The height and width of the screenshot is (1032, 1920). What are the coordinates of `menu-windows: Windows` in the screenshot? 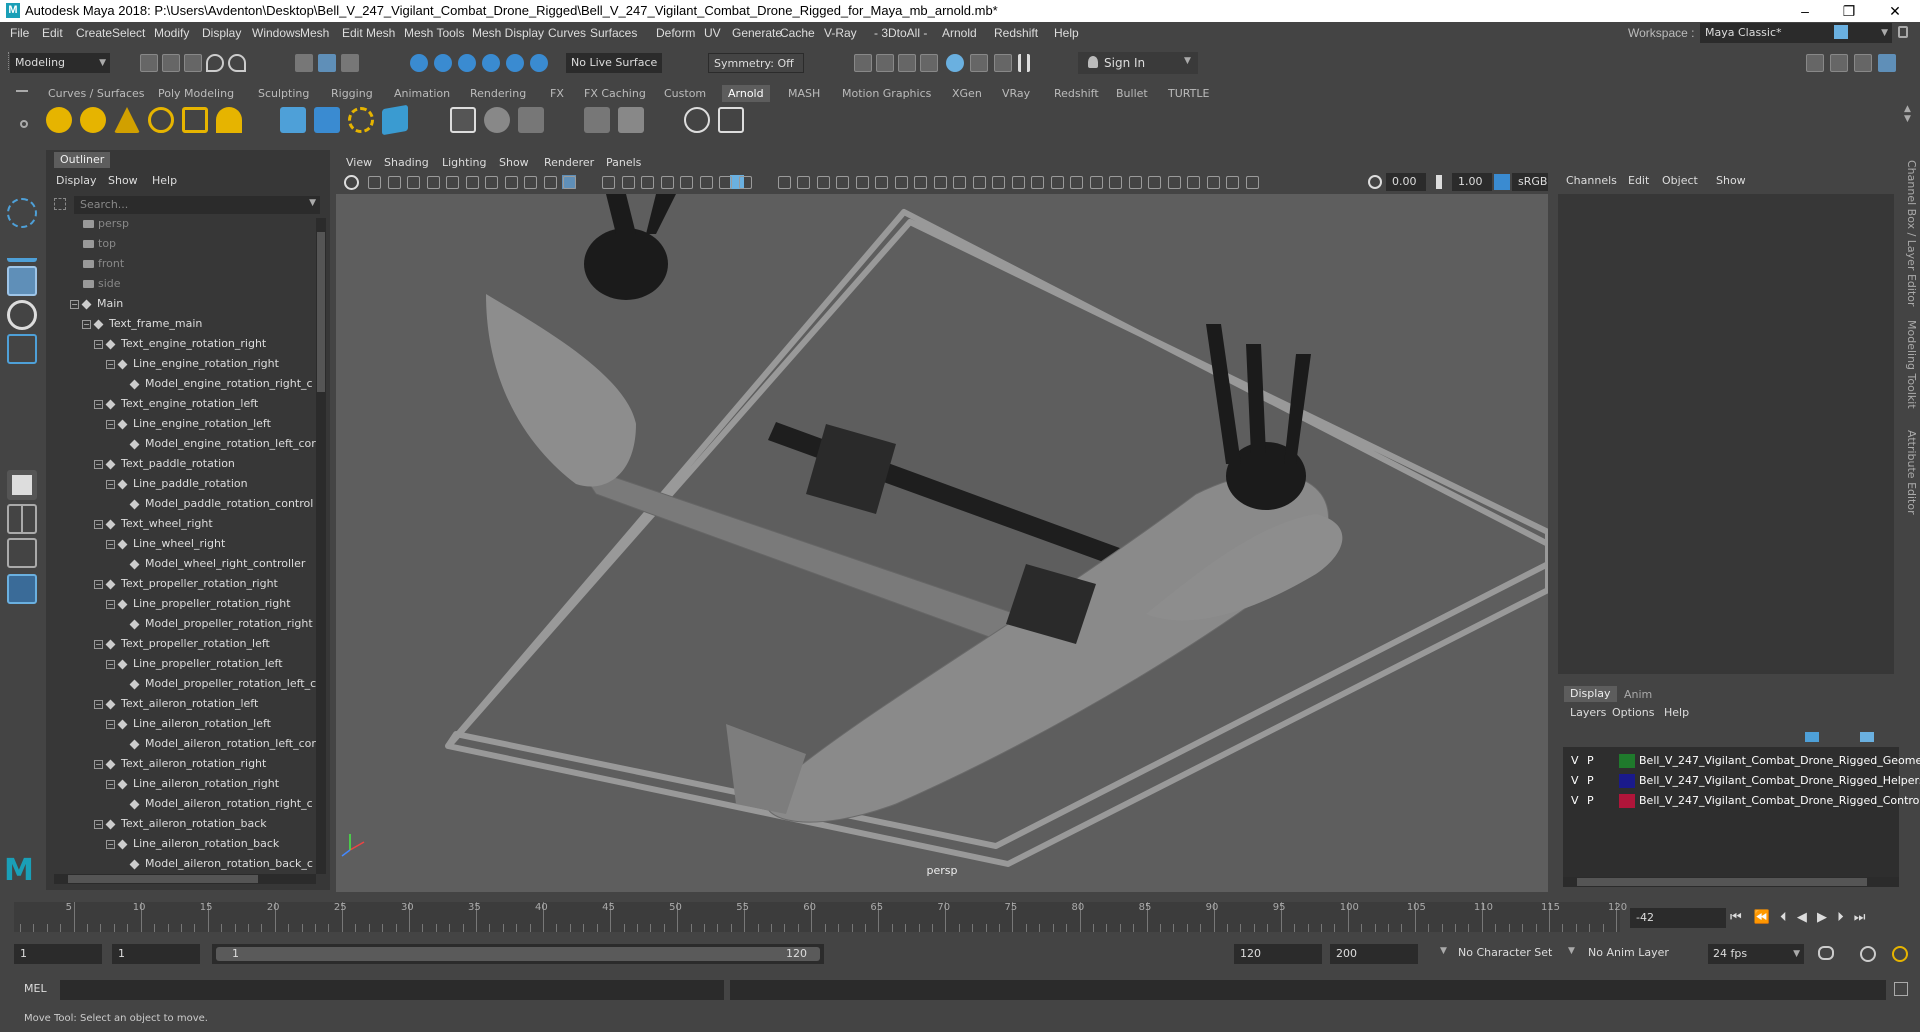 It's located at (276, 33).